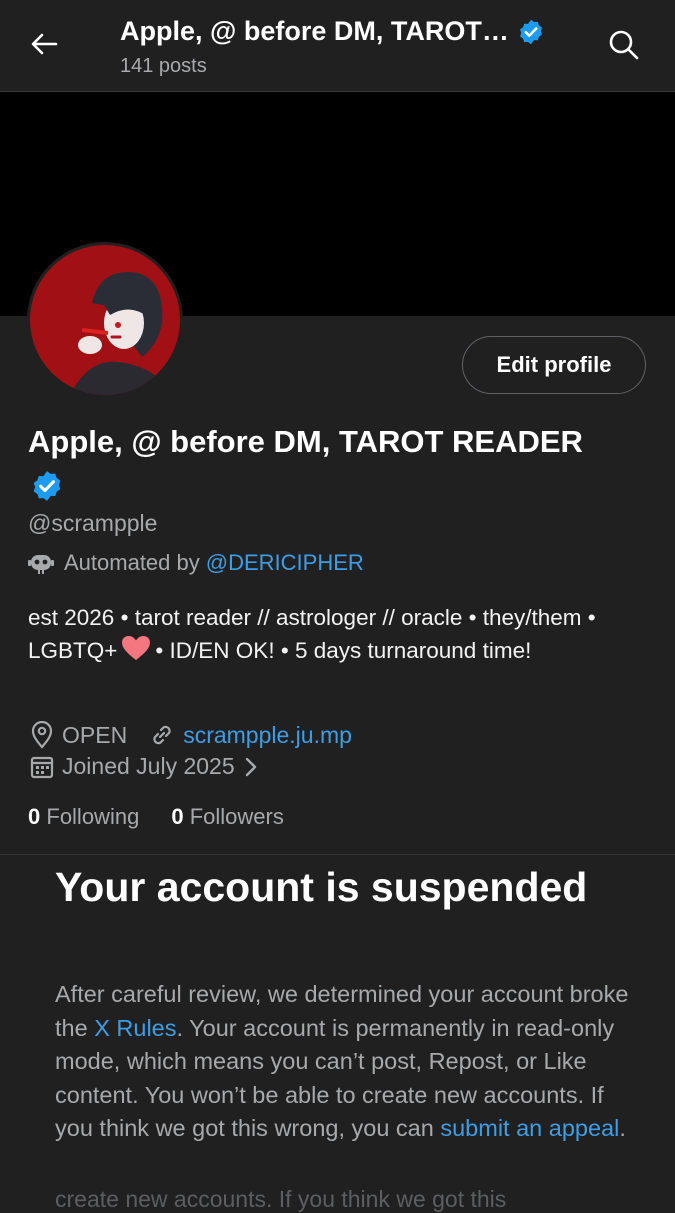 The height and width of the screenshot is (1213, 675). Describe the element at coordinates (343, 650) in the screenshot. I see `bio-text-2: • ID/EN OK! • 5 days turnaround time!` at that location.